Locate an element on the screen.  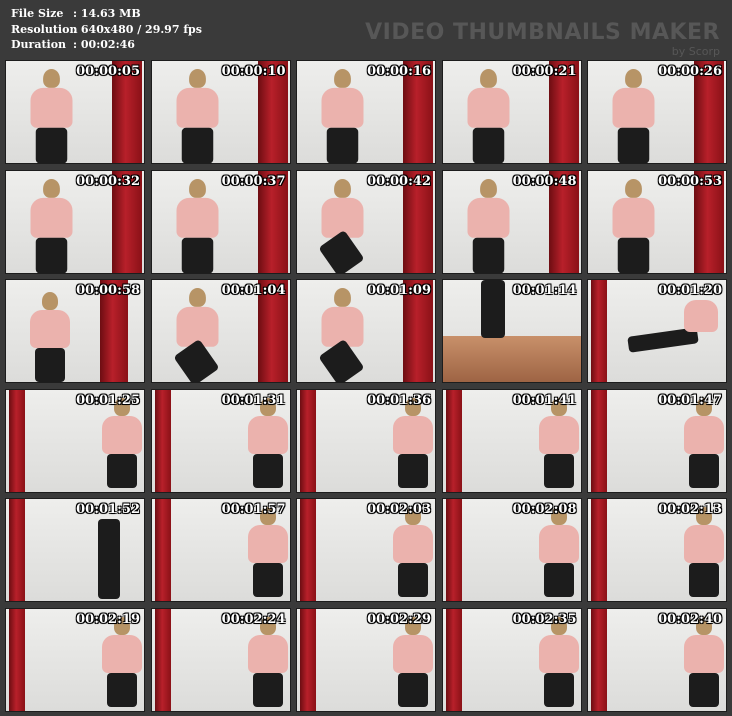
info-label: File Size is located at coordinates (37, 13).